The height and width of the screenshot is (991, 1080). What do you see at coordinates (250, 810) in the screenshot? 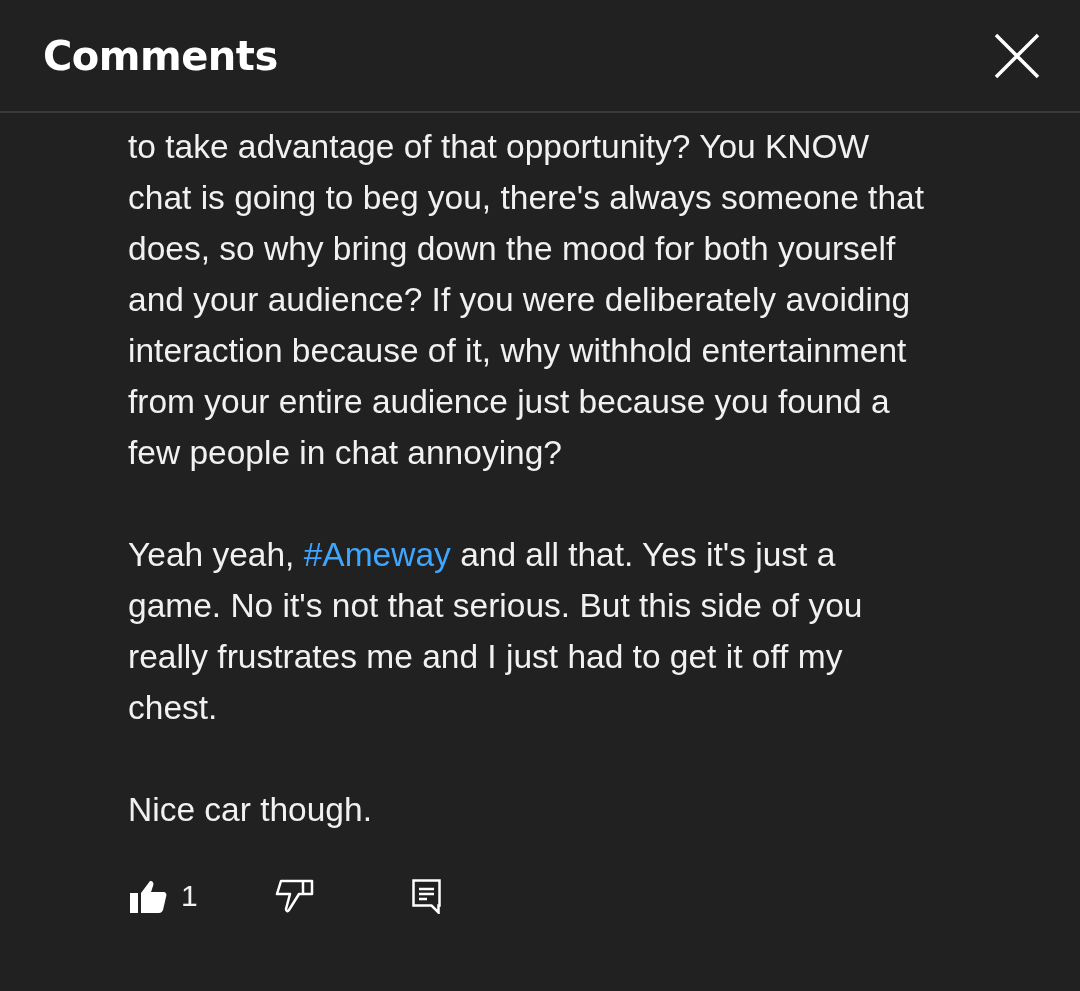
I see `comment-paragraph: Nice car though.` at bounding box center [250, 810].